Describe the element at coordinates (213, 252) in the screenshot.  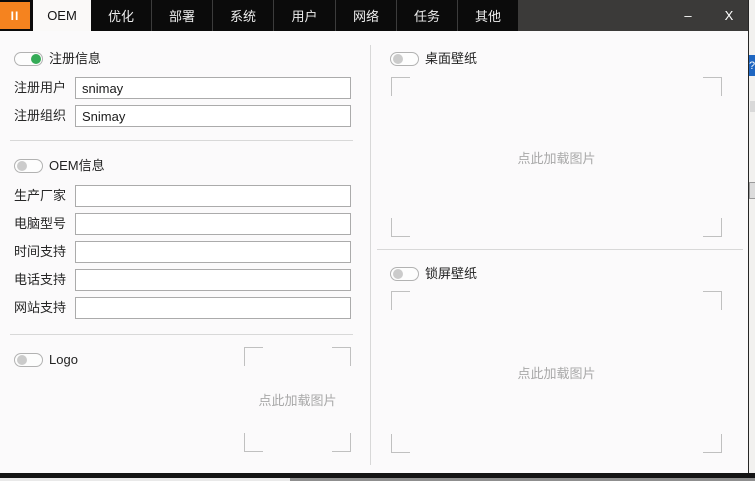
I see `time-support-input` at that location.